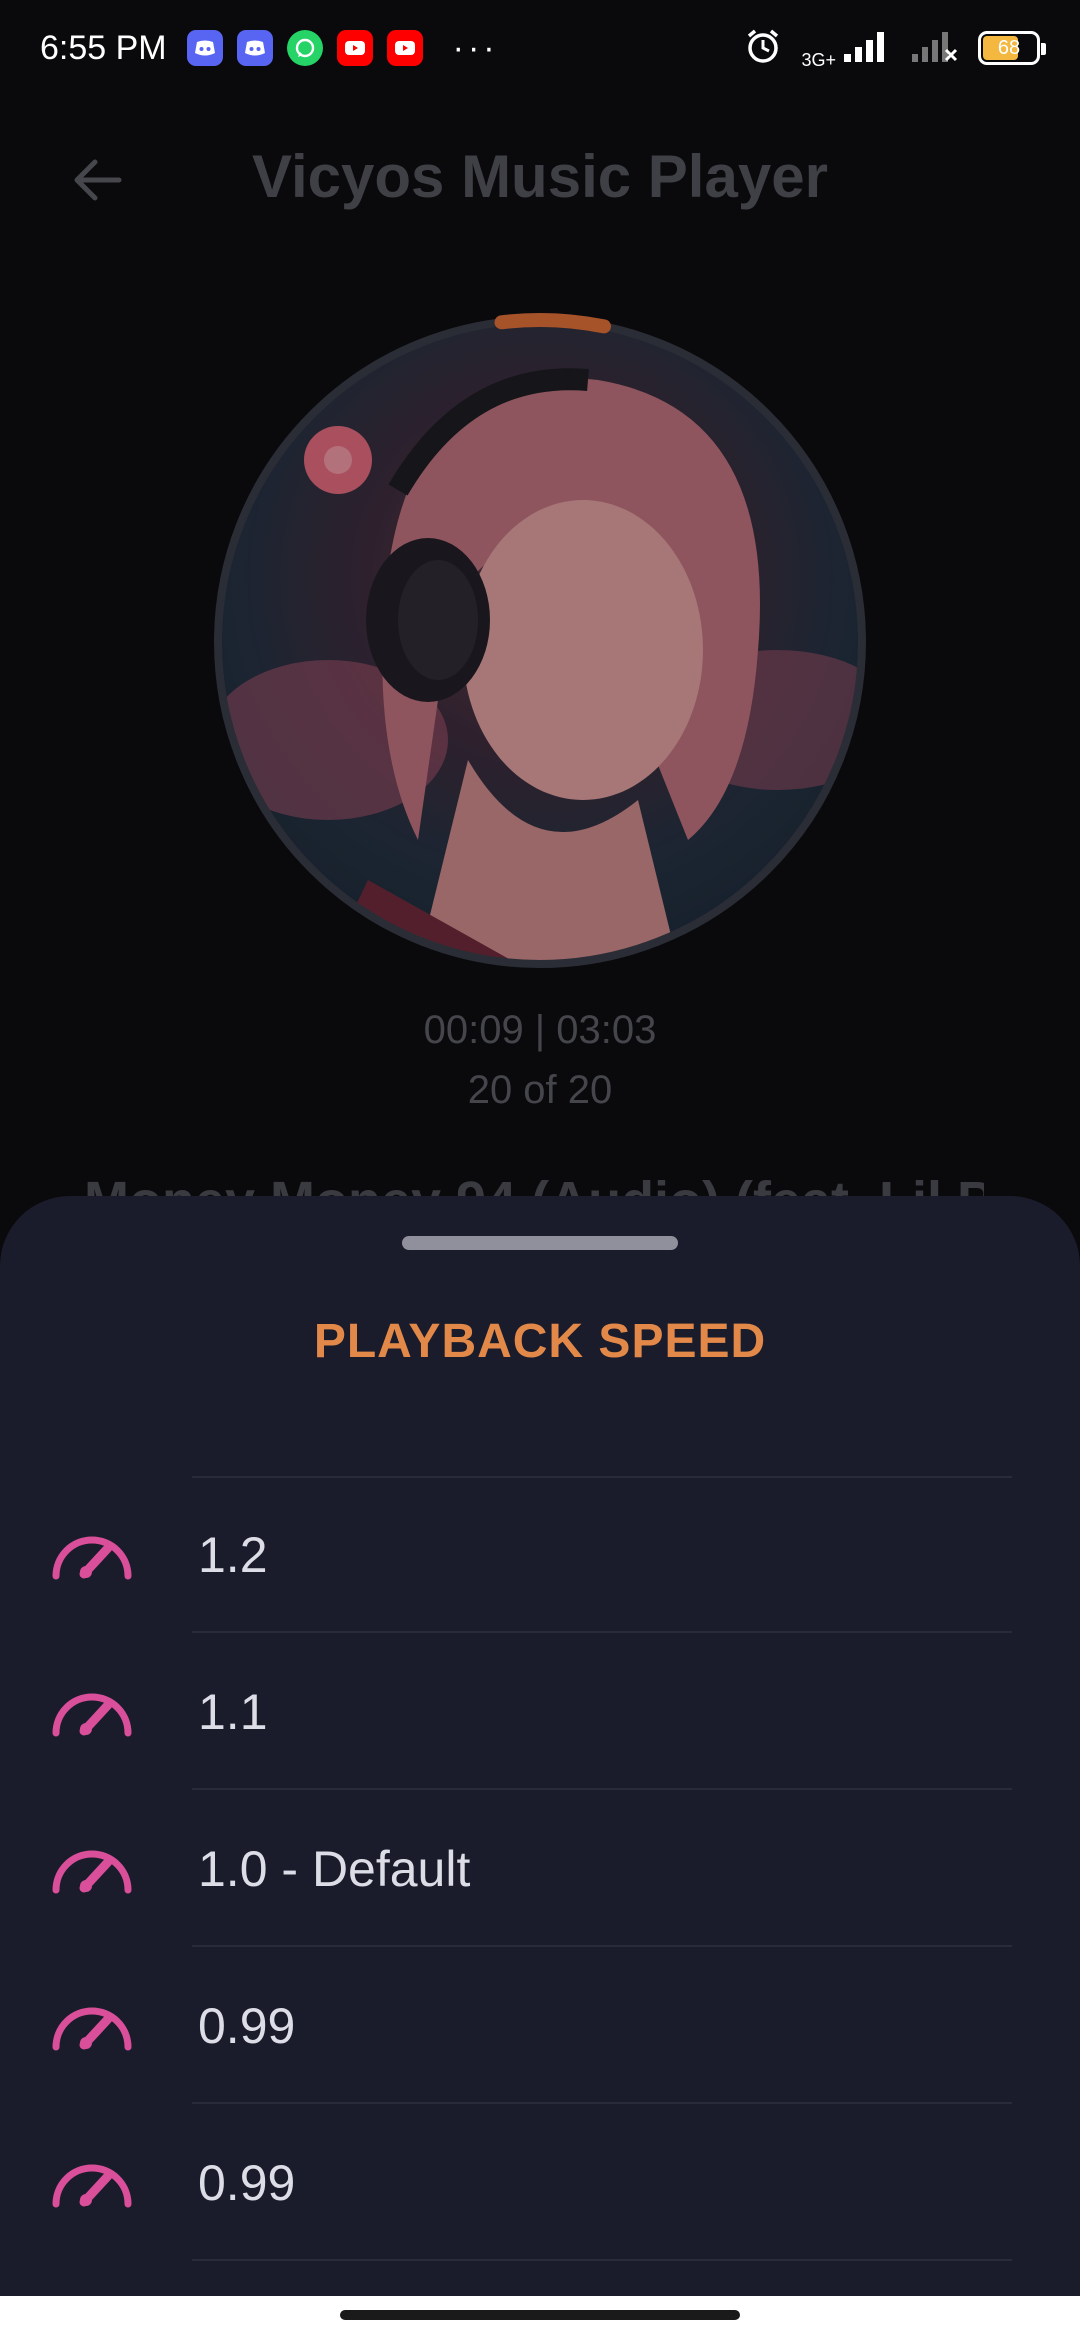 The height and width of the screenshot is (2340, 1080). Describe the element at coordinates (540, 1341) in the screenshot. I see `sheet-title: PLAYBACK SPEED` at that location.